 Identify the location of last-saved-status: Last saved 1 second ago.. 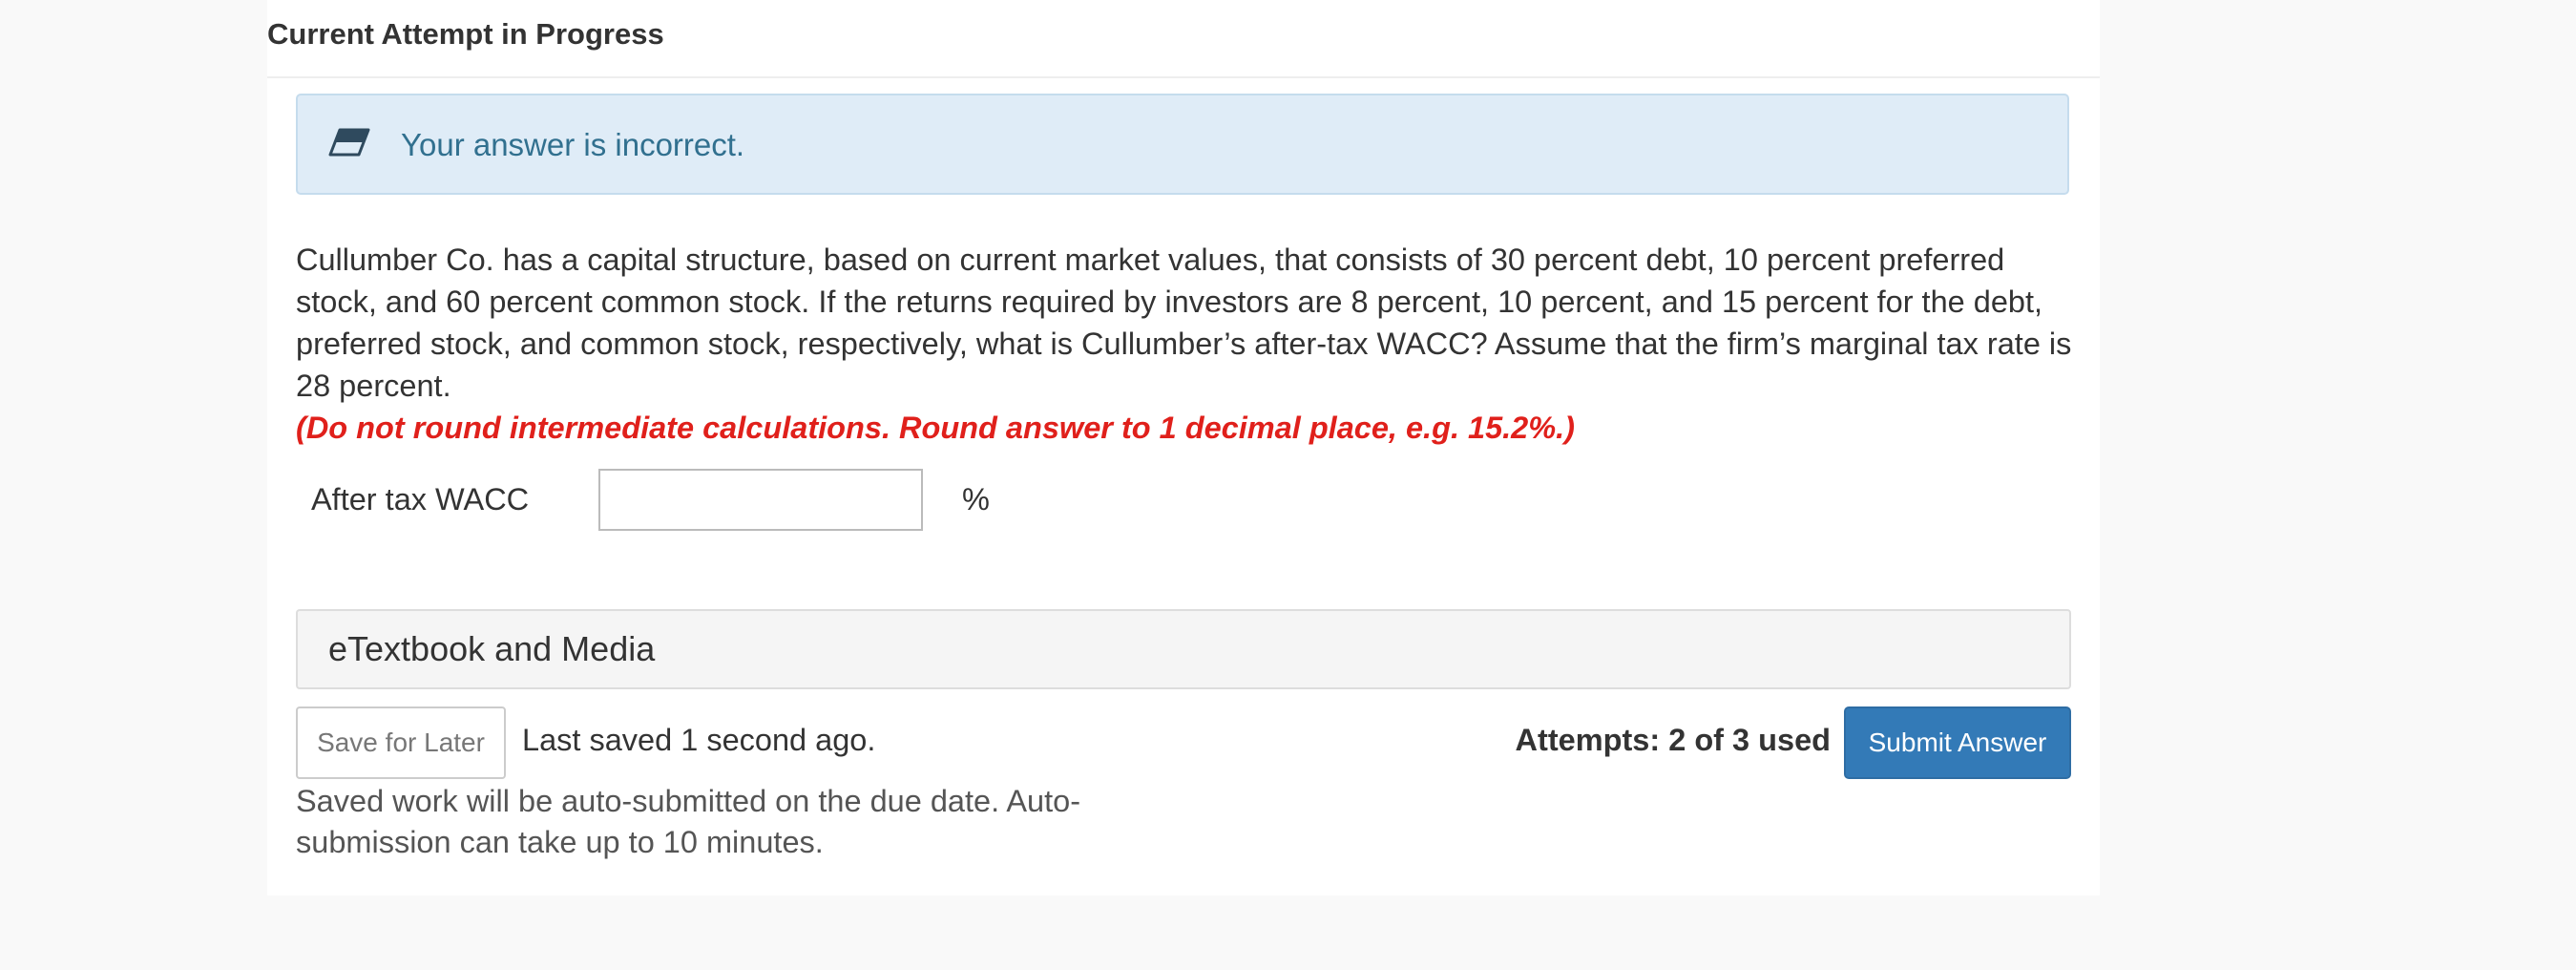
(699, 740).